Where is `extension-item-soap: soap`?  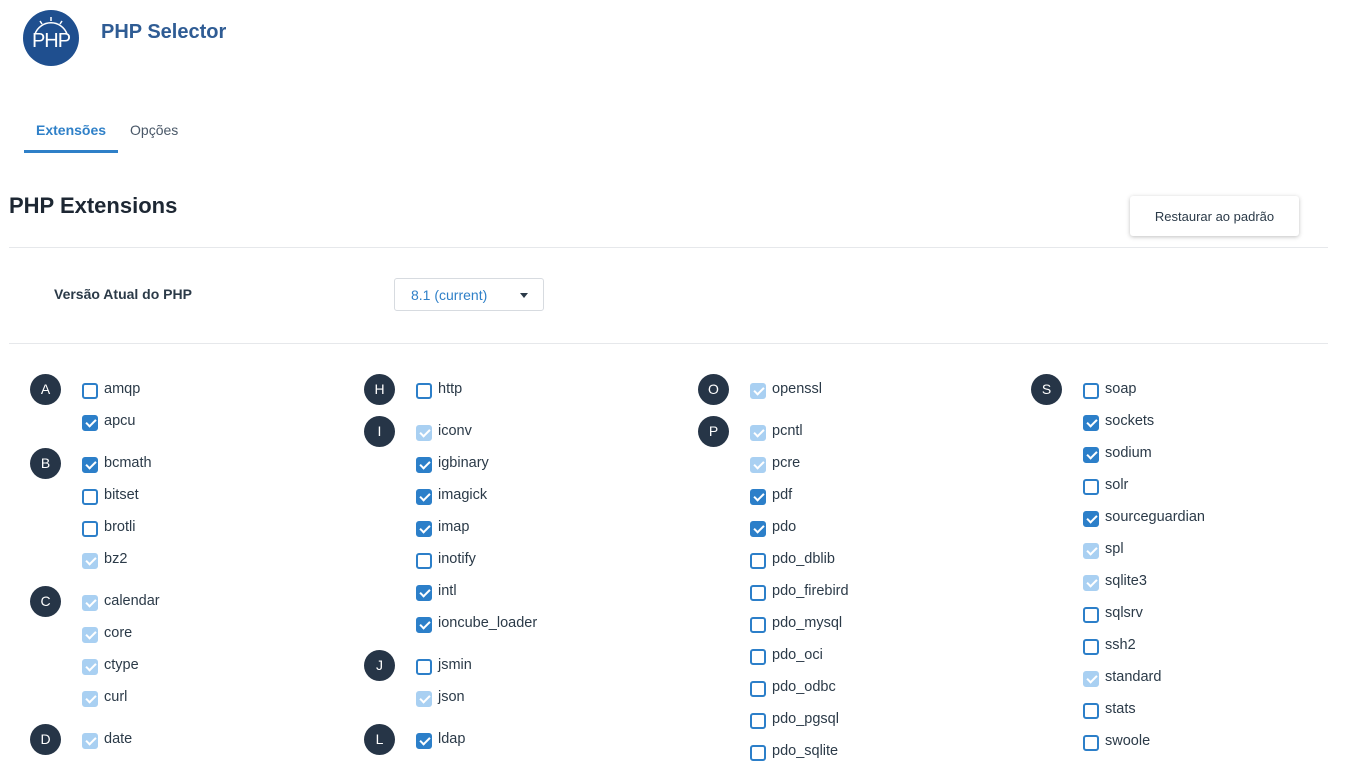 extension-item-soap: soap is located at coordinates (1217, 390).